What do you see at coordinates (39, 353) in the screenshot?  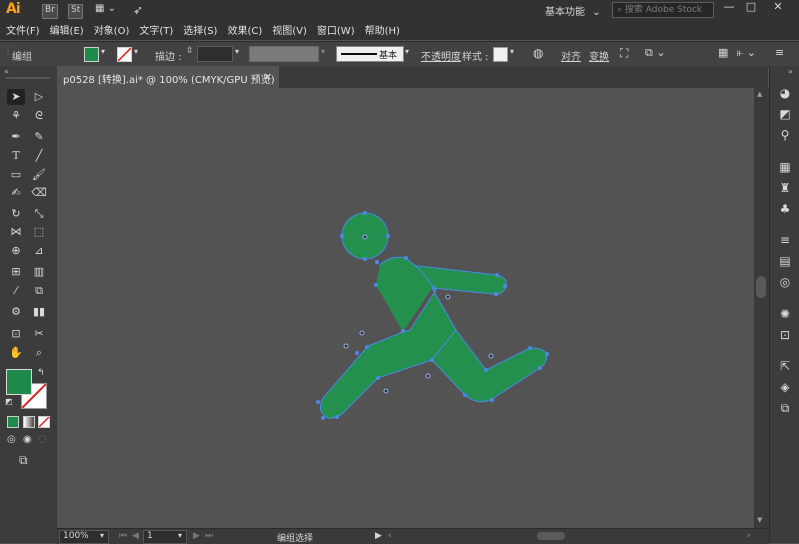 I see `zoom-tool-icon: ⌕` at bounding box center [39, 353].